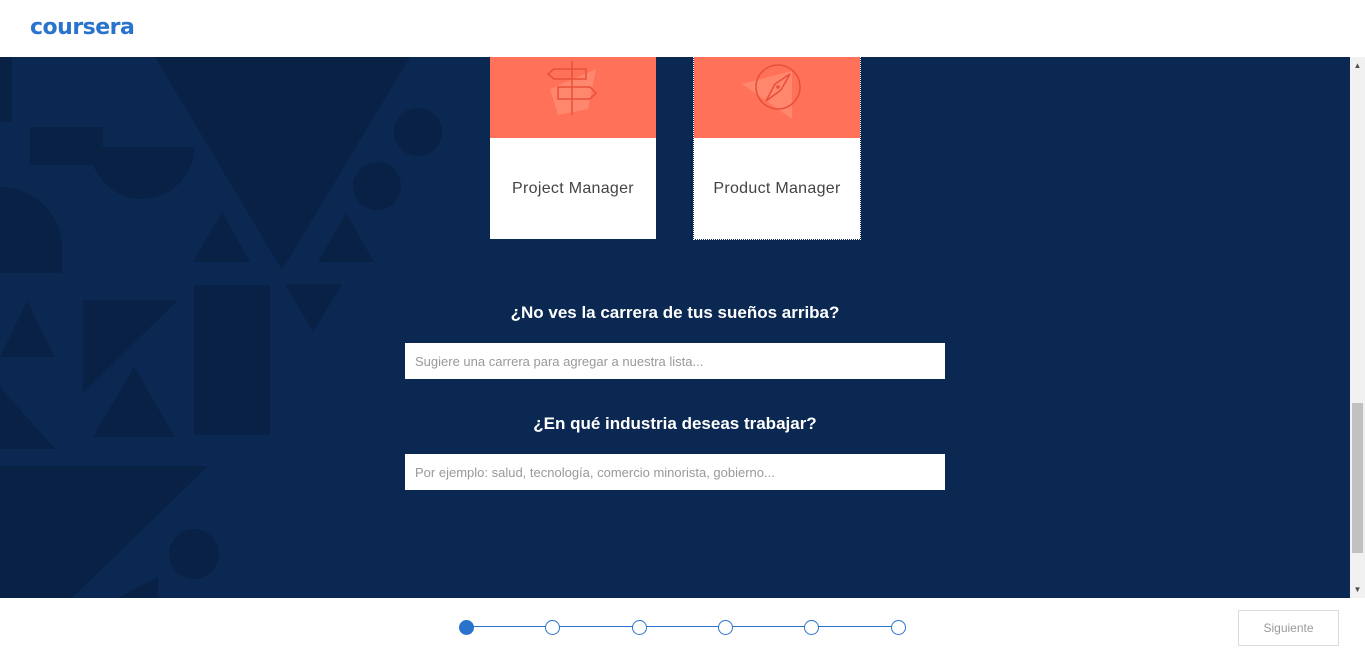 The image size is (1365, 656). Describe the element at coordinates (573, 188) in the screenshot. I see `card-label: Project Manager` at that location.